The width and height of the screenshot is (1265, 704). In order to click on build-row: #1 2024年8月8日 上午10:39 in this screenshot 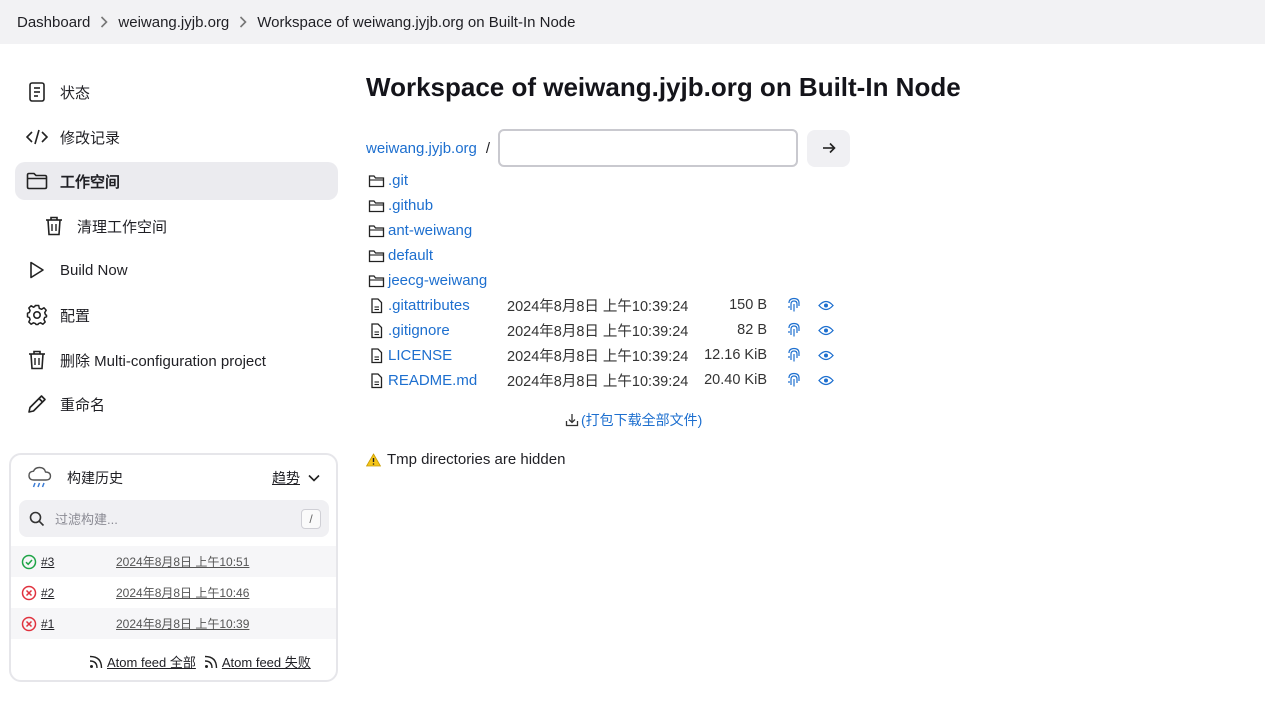, I will do `click(173, 623)`.